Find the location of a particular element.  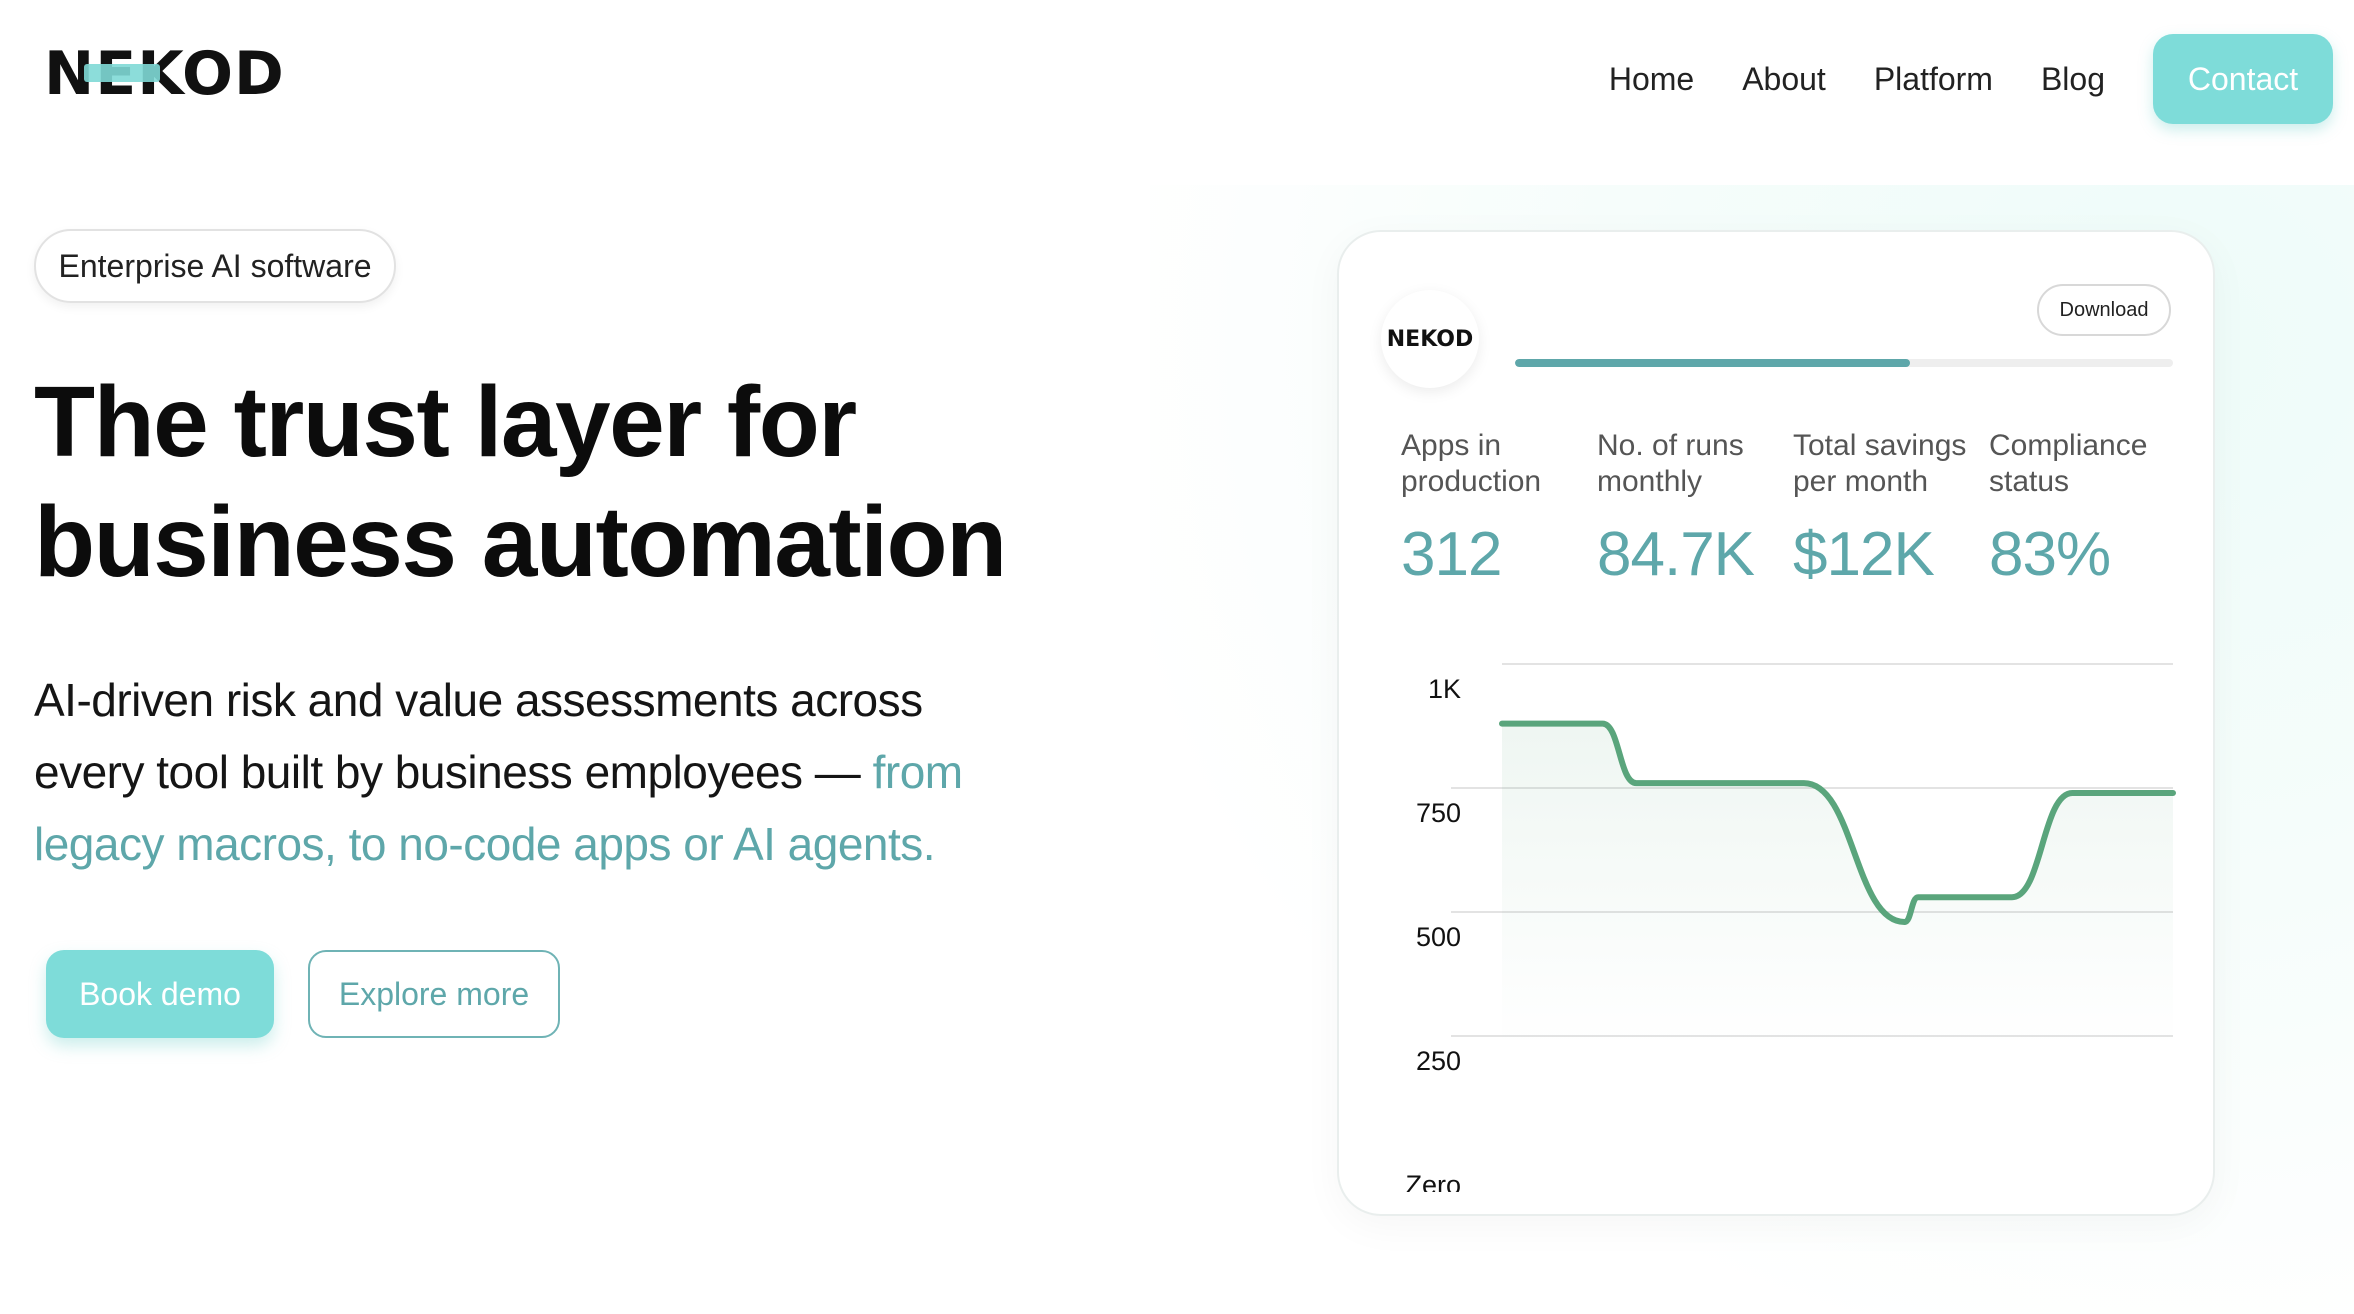

main-nav: Home About Platform Blog Contact is located at coordinates (1981, 79).